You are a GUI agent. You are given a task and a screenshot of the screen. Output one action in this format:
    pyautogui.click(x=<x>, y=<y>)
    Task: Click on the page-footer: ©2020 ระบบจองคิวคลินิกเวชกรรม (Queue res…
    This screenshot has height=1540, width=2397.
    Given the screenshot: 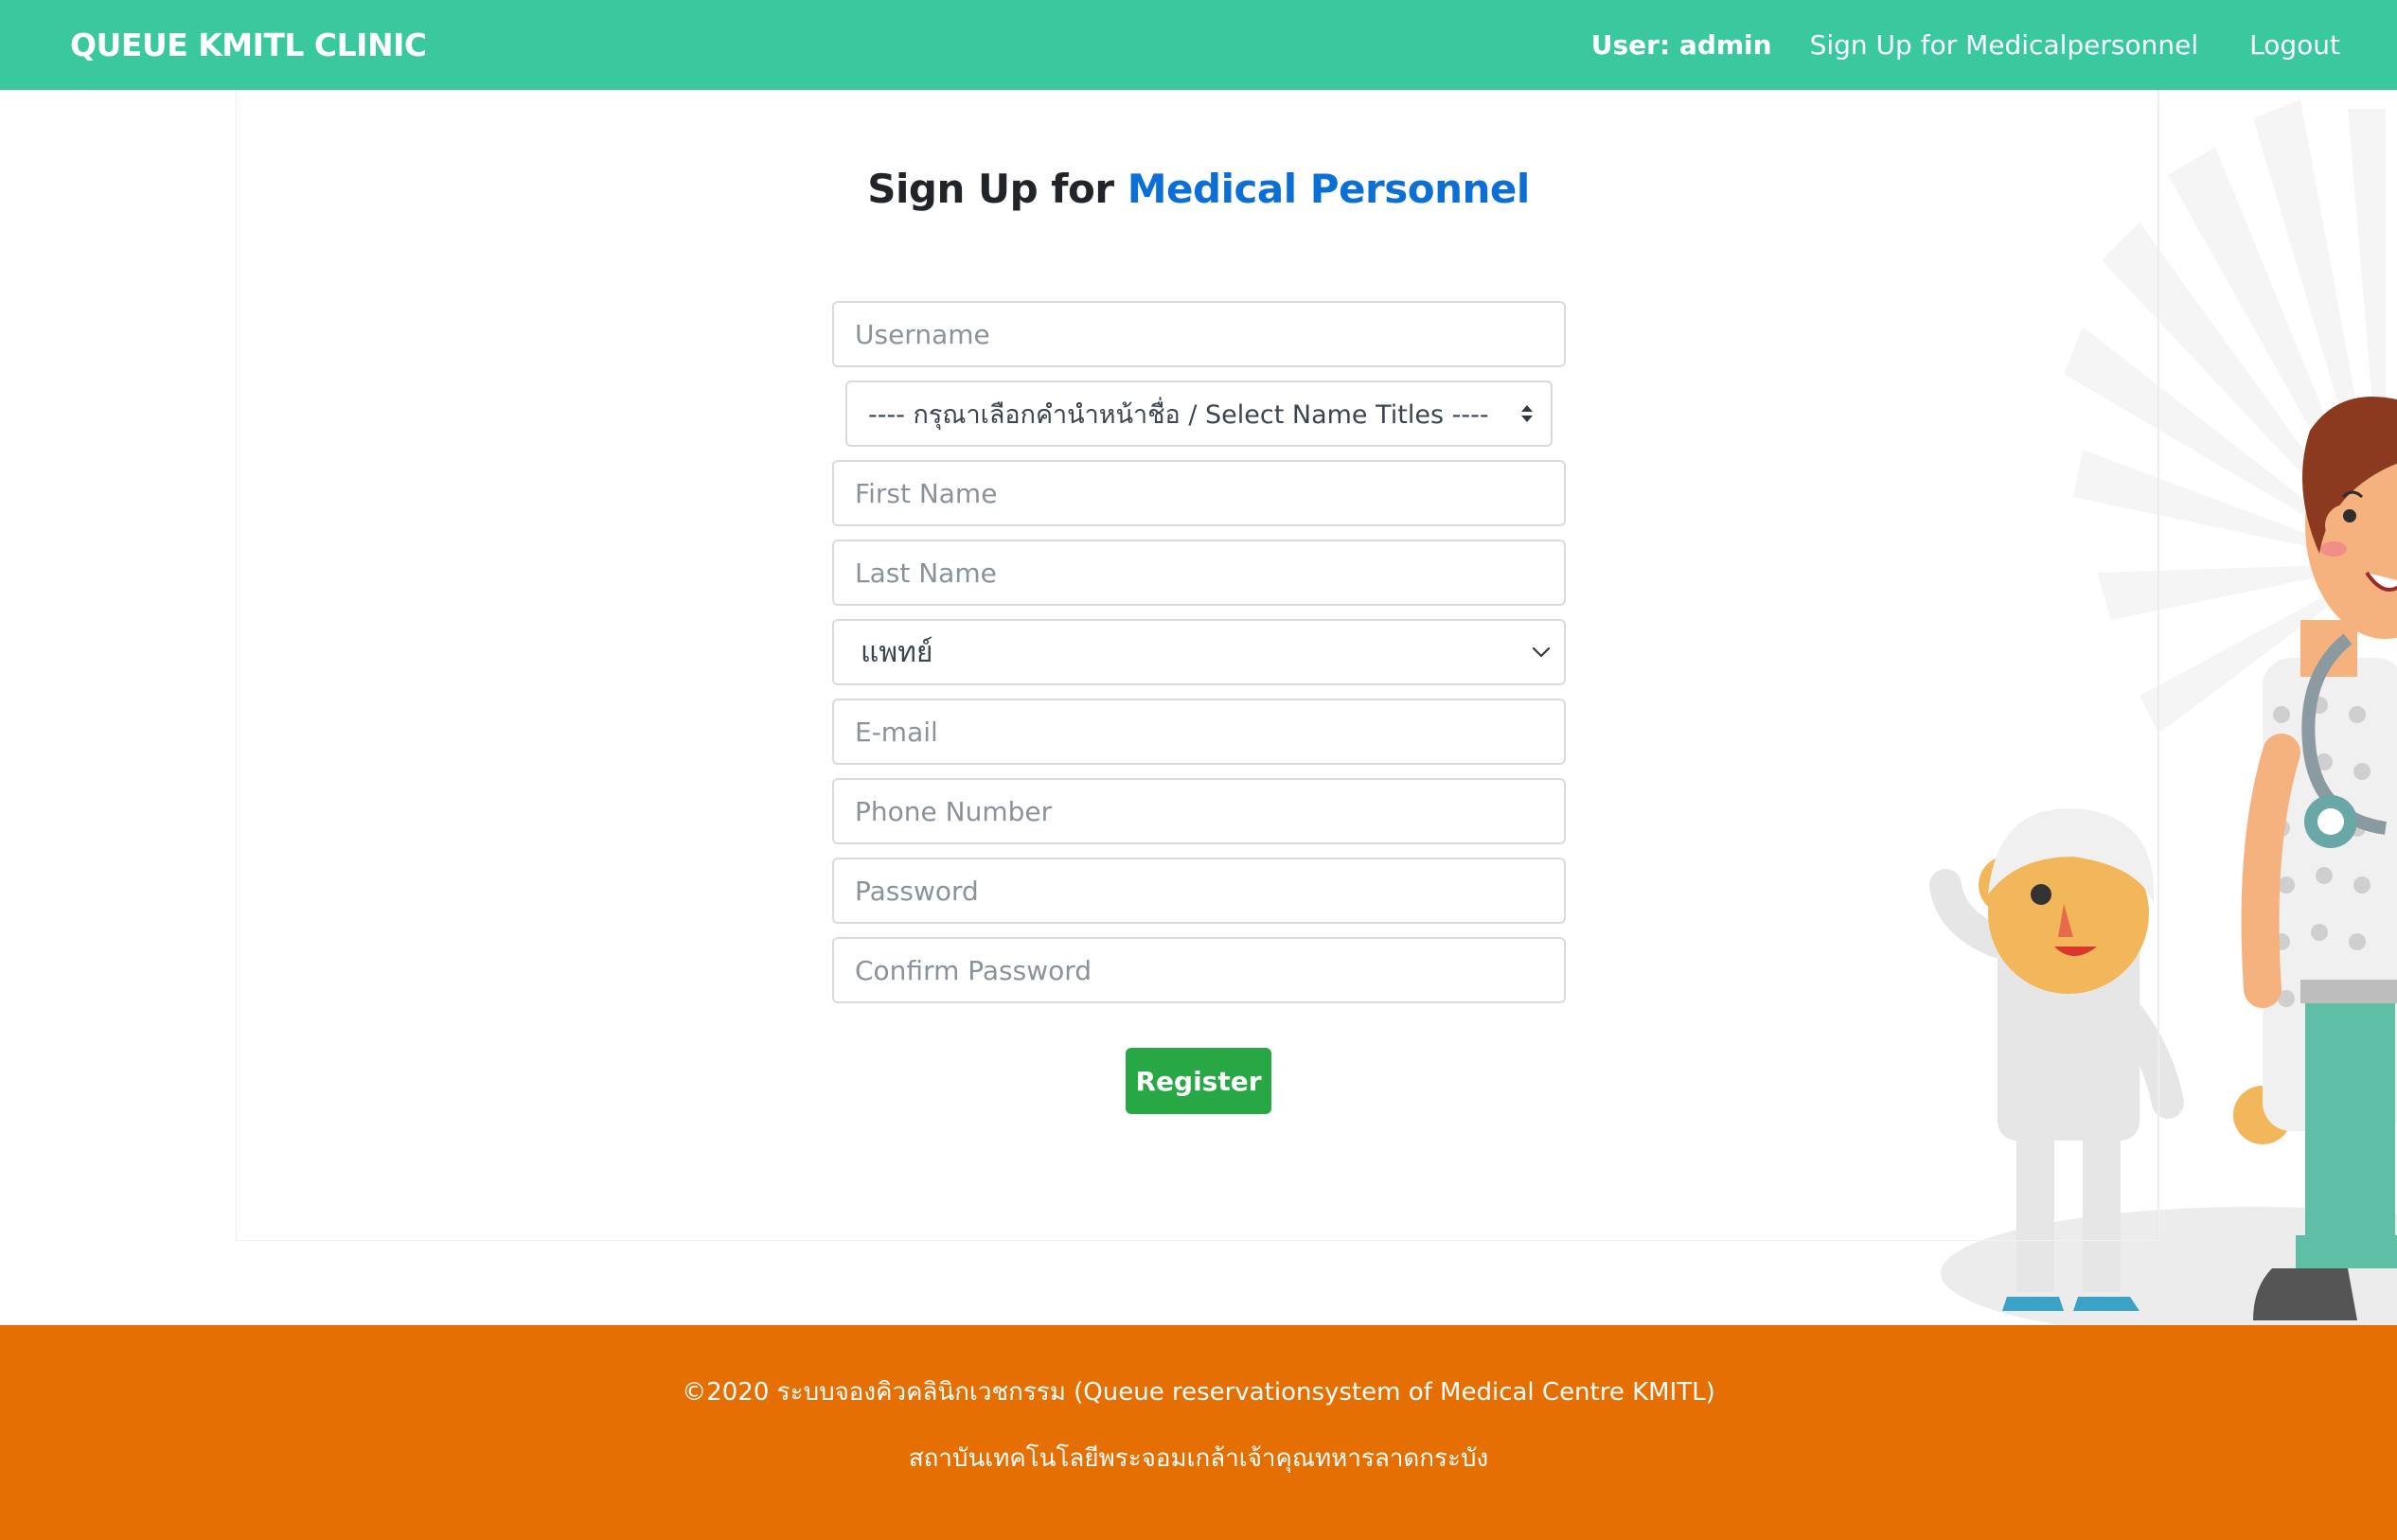 What is the action you would take?
    pyautogui.click(x=1198, y=1432)
    